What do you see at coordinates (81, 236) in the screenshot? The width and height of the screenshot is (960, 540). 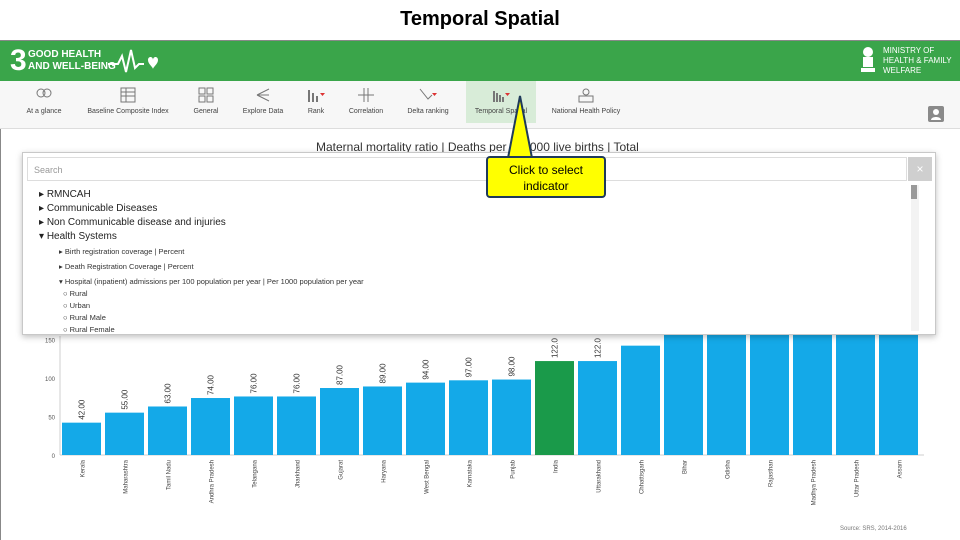 I see `tree-label: Health Systems` at bounding box center [81, 236].